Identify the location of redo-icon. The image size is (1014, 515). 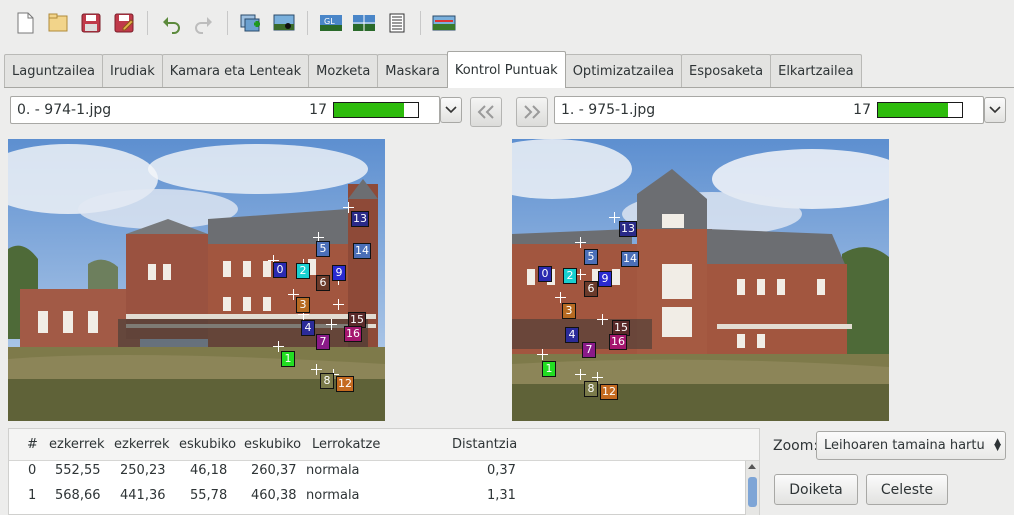
(204, 23).